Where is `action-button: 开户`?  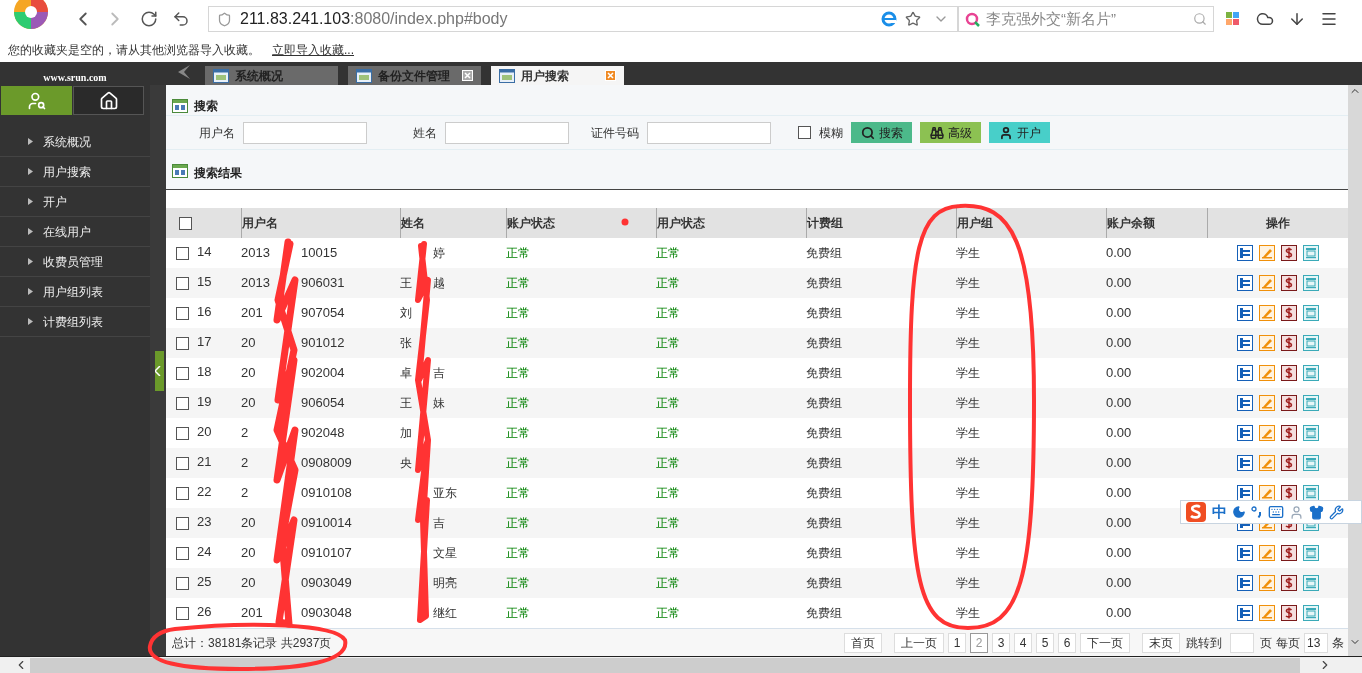
action-button: 开户 is located at coordinates (1019, 132).